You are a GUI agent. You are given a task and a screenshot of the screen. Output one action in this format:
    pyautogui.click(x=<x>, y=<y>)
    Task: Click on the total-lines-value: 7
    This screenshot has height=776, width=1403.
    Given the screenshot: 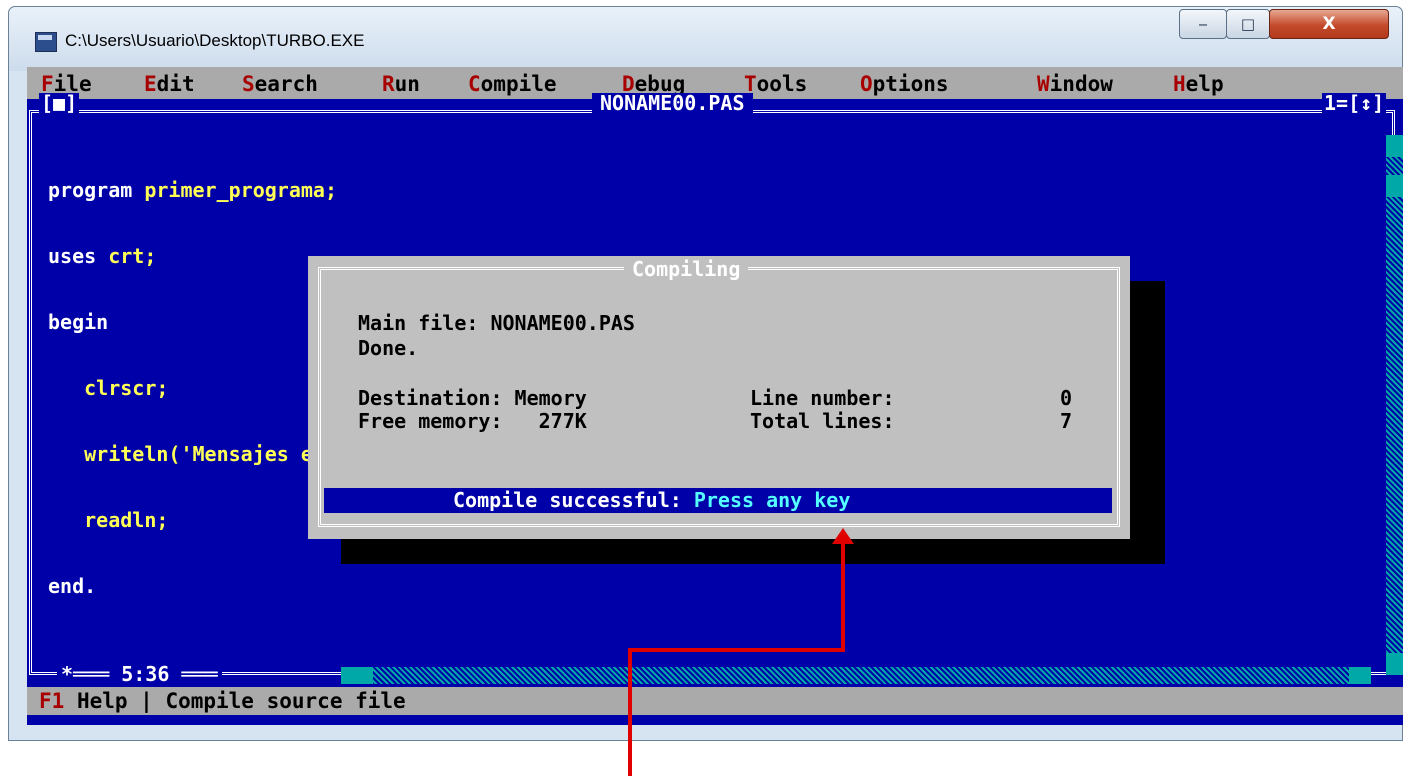 What is the action you would take?
    pyautogui.click(x=1066, y=421)
    